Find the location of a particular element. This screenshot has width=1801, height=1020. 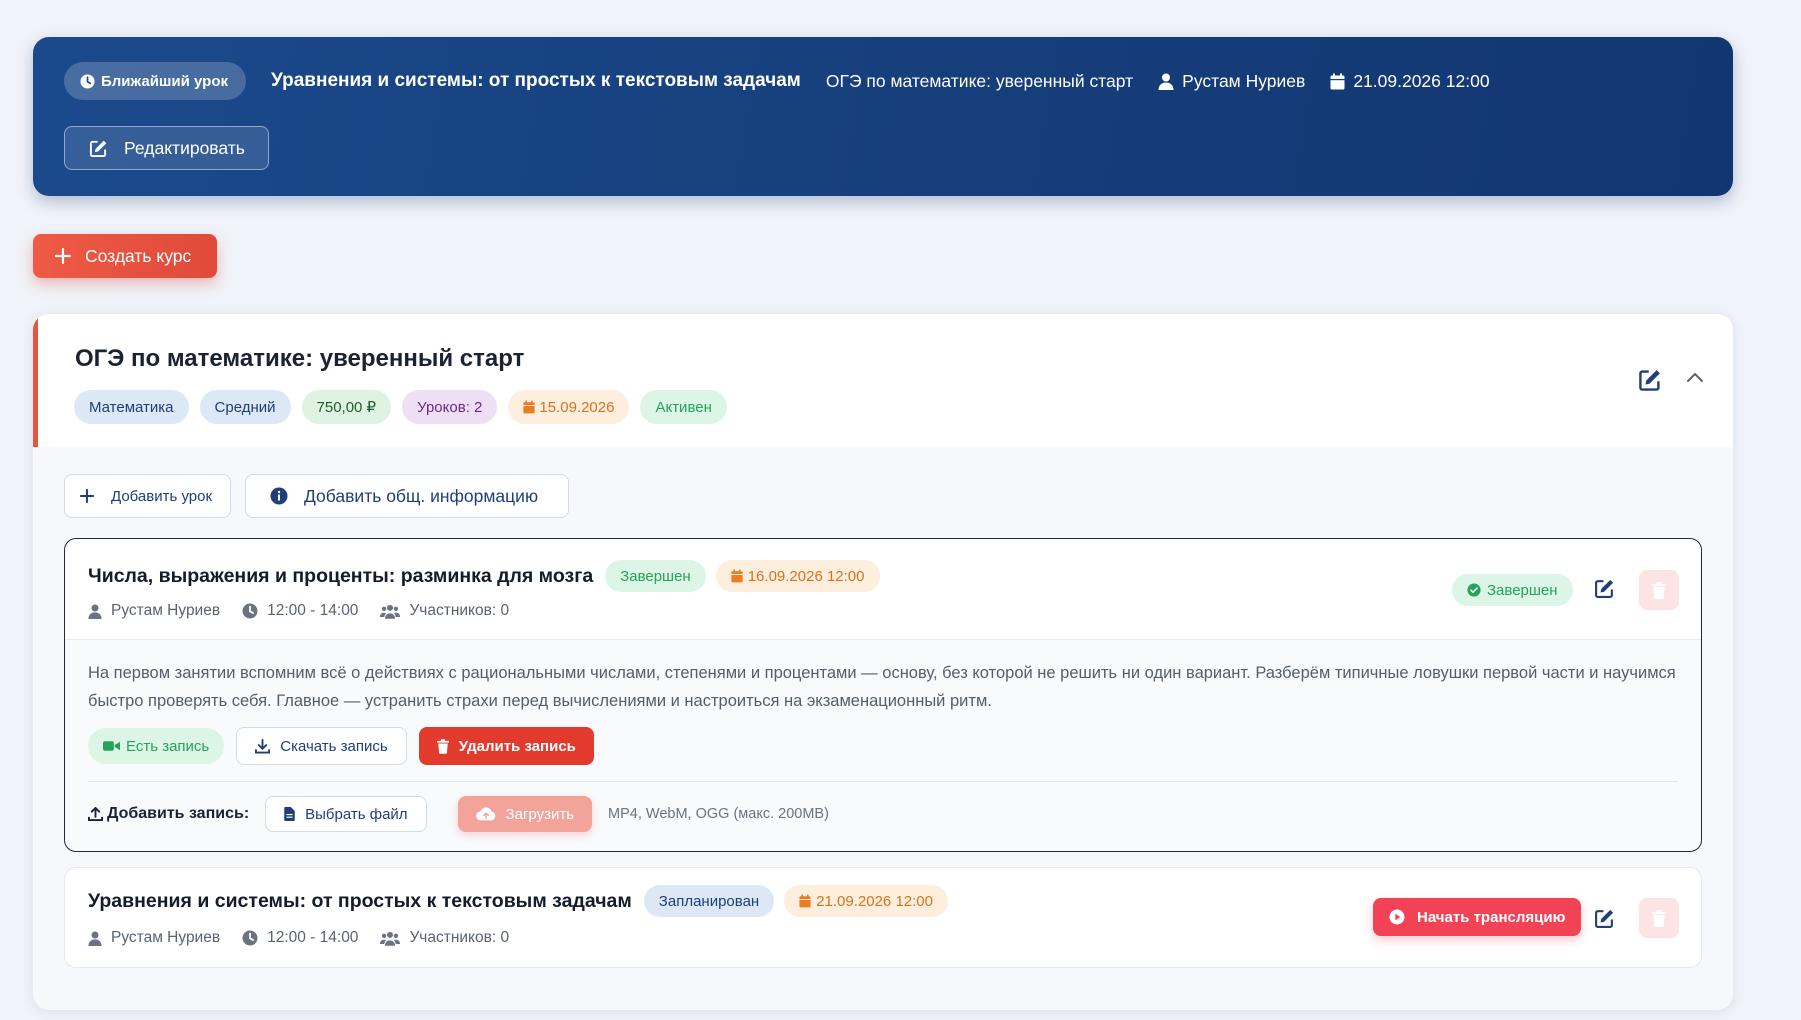

course-status-tag: Активен is located at coordinates (683, 407).